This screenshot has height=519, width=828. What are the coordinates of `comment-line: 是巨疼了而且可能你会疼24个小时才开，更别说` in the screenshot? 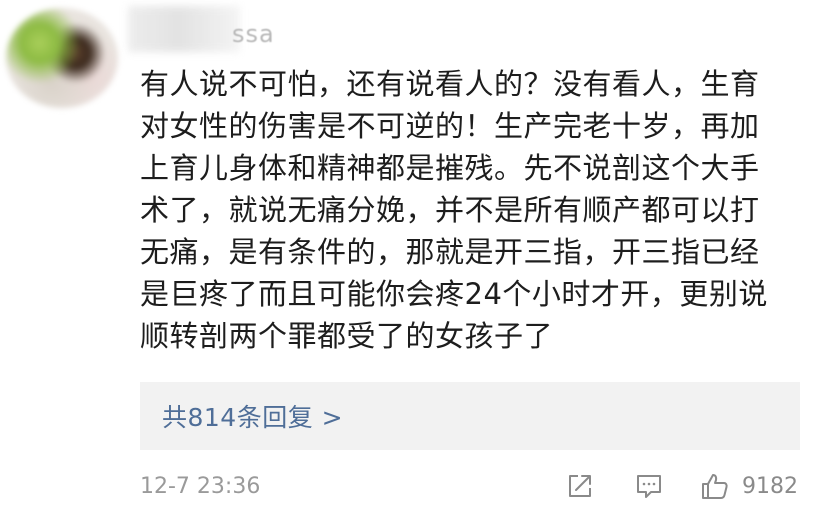 It's located at (454, 294).